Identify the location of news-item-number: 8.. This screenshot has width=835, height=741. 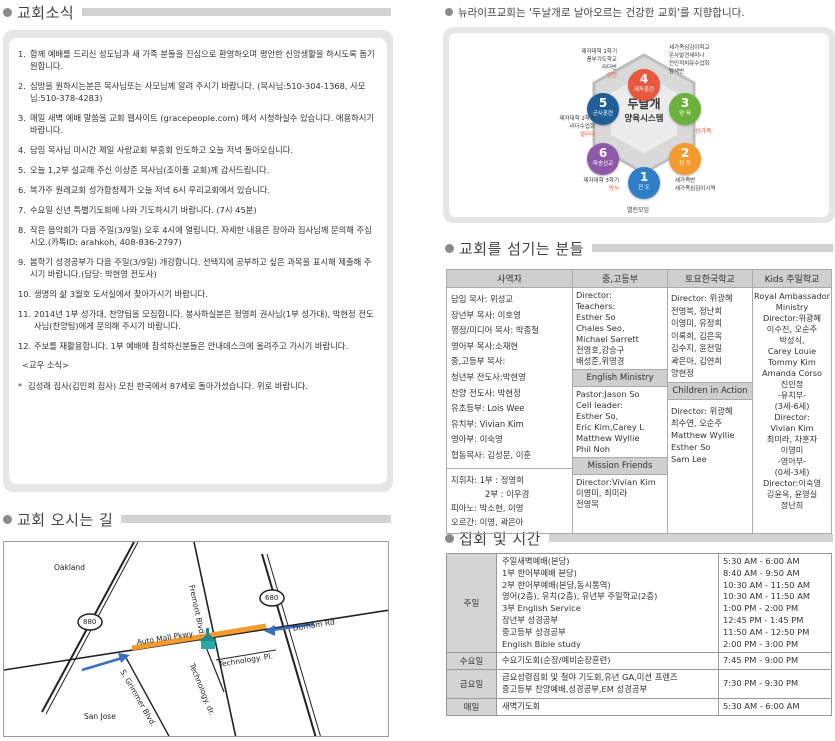
(22, 230).